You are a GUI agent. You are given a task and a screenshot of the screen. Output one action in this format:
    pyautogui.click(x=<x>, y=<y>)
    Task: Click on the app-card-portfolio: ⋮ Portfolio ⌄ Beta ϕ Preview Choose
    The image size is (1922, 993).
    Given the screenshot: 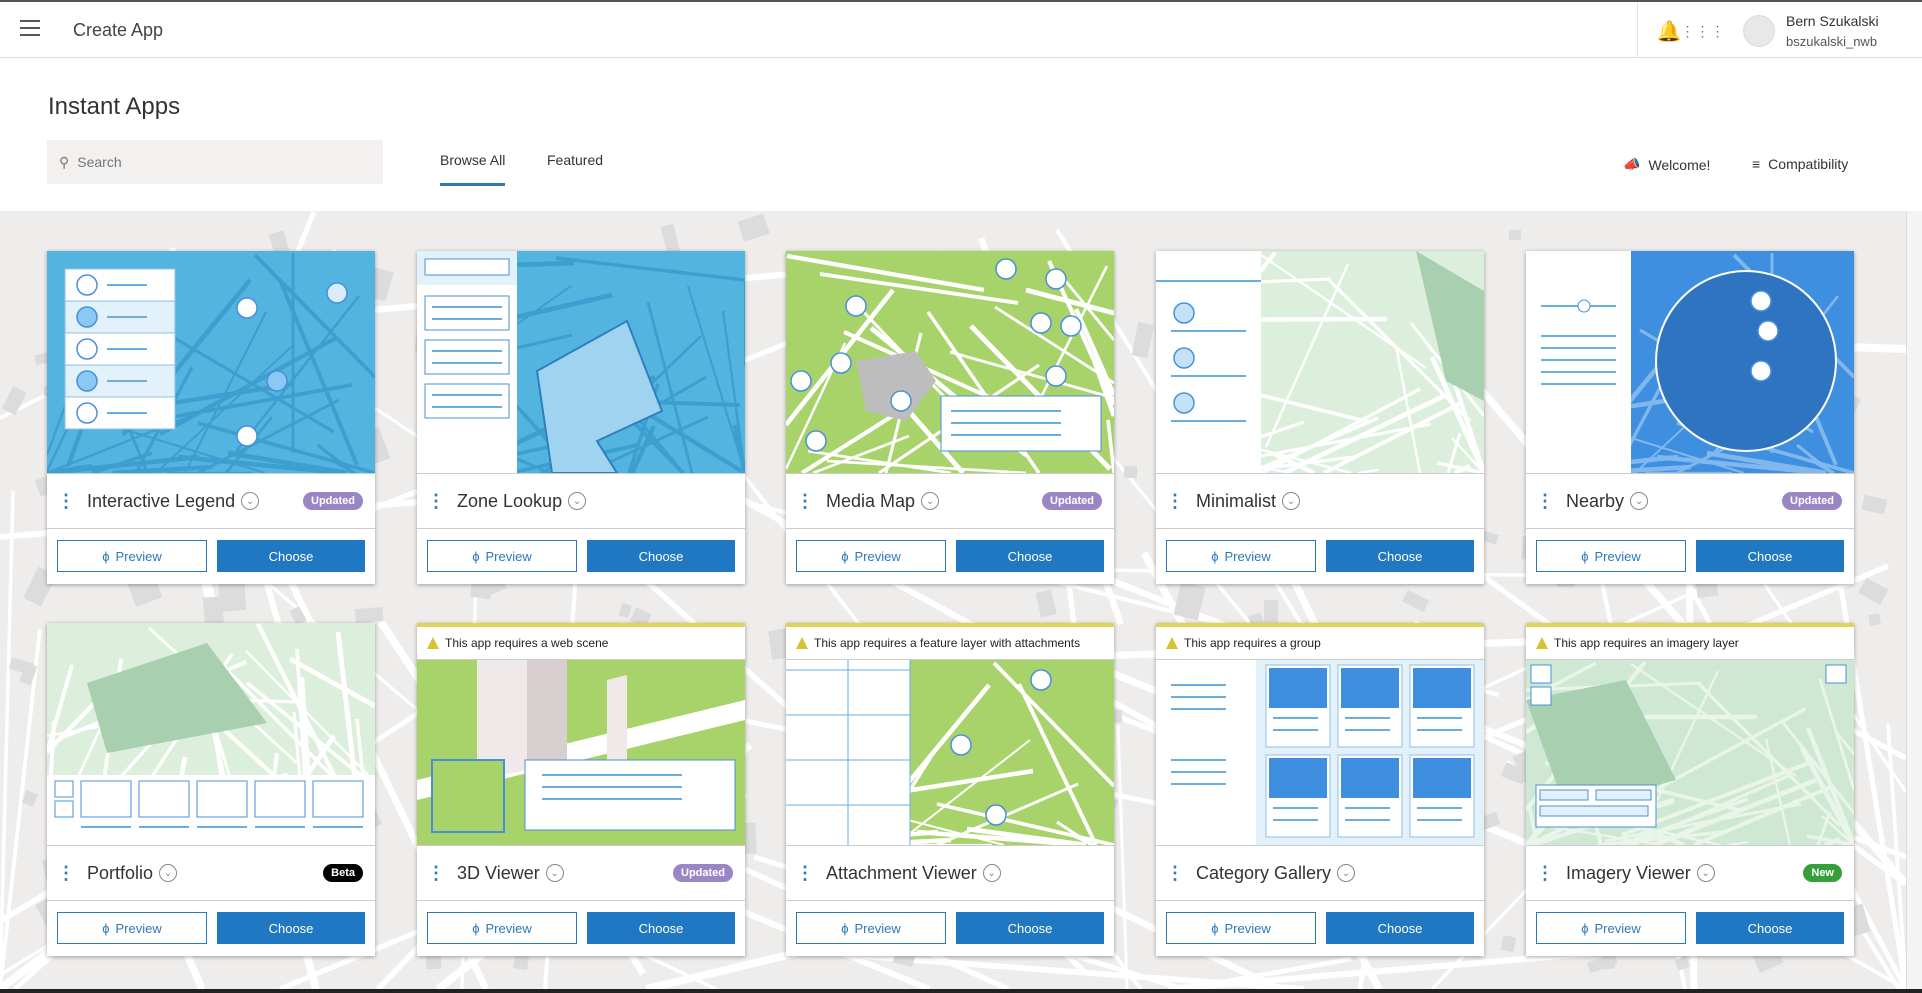 What is the action you would take?
    pyautogui.click(x=211, y=789)
    